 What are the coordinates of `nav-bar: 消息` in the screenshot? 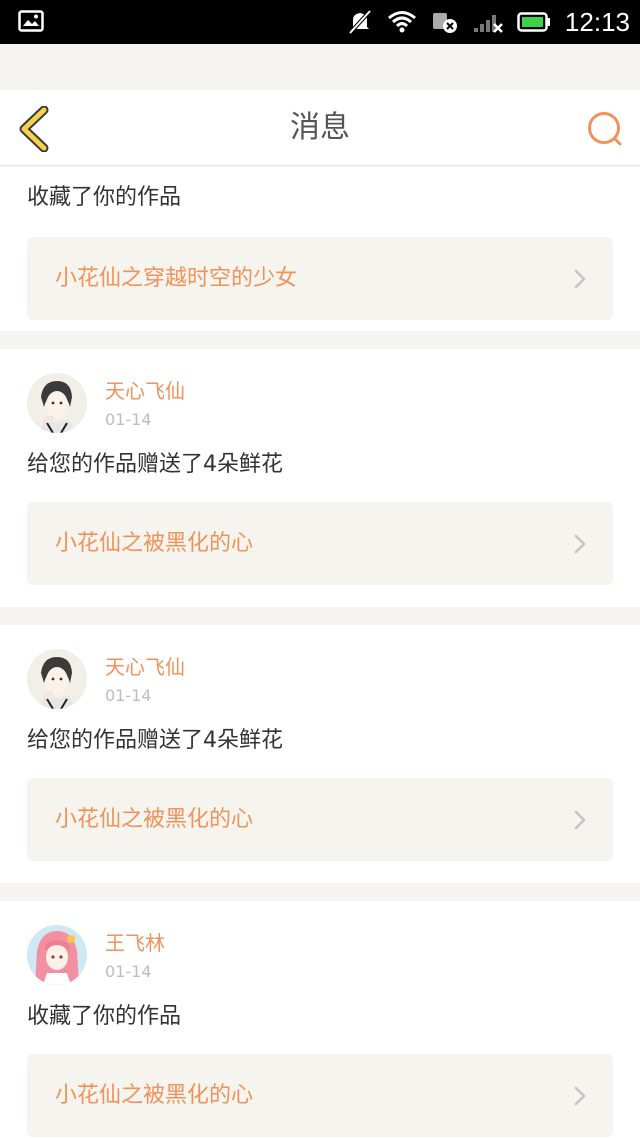 It's located at (320, 128).